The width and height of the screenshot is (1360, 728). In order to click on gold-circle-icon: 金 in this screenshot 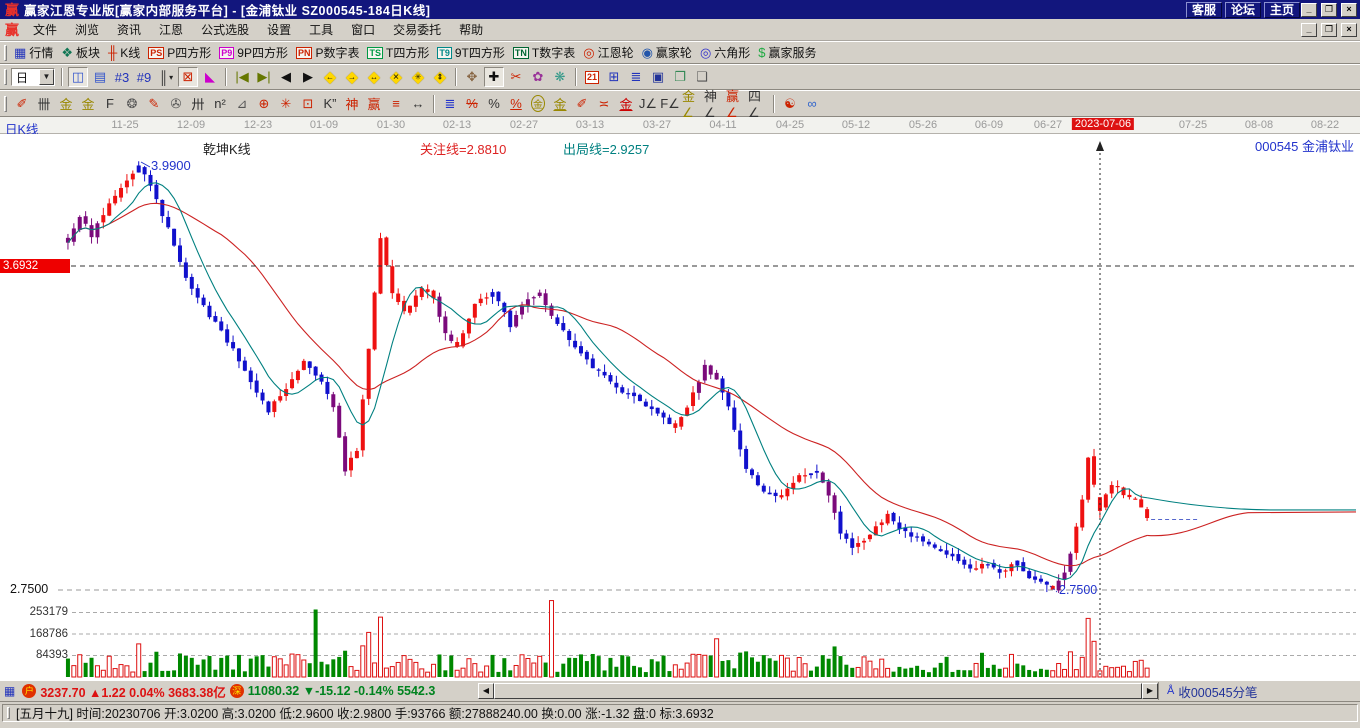, I will do `click(538, 104)`.